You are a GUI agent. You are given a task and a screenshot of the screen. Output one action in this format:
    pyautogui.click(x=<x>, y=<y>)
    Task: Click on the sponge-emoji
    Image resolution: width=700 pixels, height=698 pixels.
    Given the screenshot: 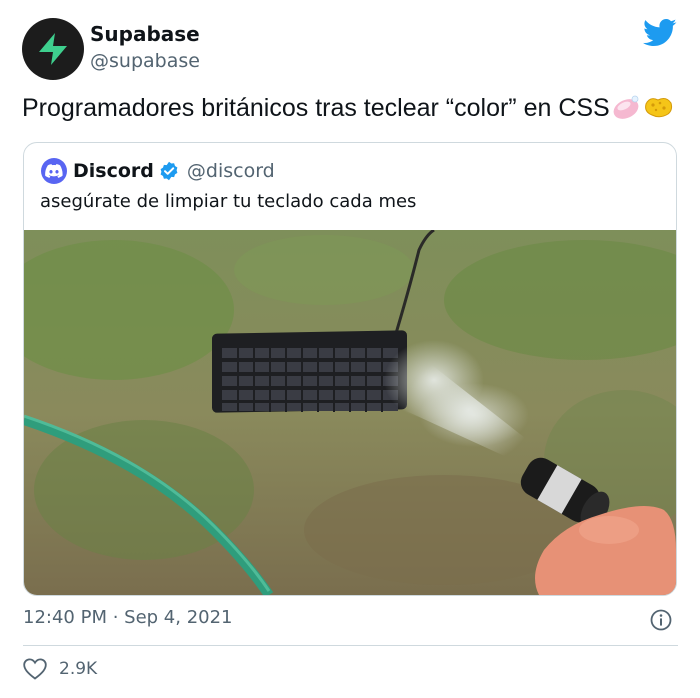 What is the action you would take?
    pyautogui.click(x=658, y=108)
    